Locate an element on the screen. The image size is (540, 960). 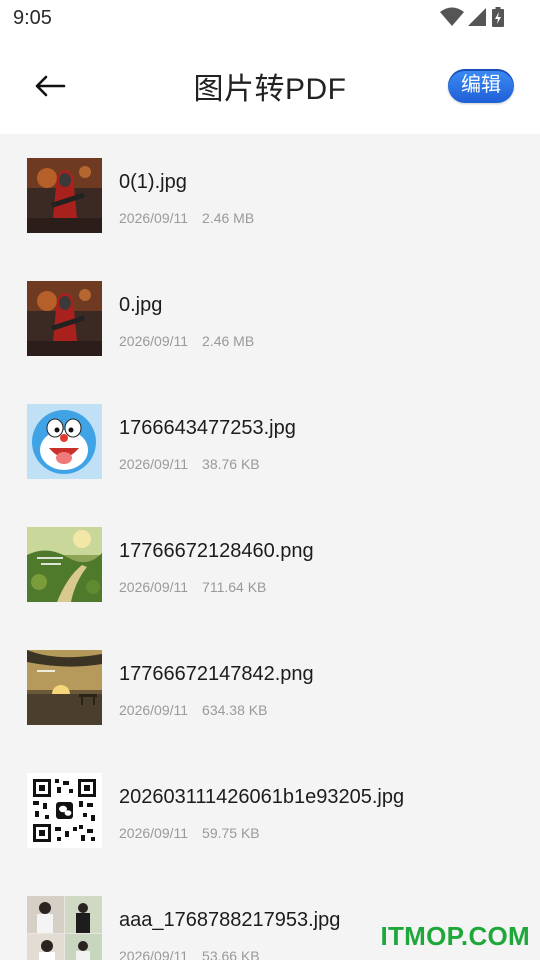
app-bar: 图片转PDF 编辑 is located at coordinates (270, 85).